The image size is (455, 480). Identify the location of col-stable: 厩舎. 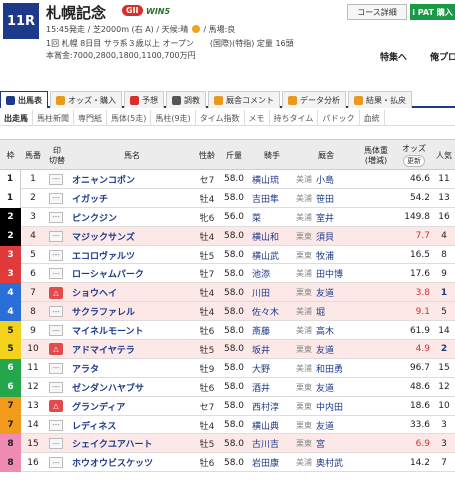
(326, 155).